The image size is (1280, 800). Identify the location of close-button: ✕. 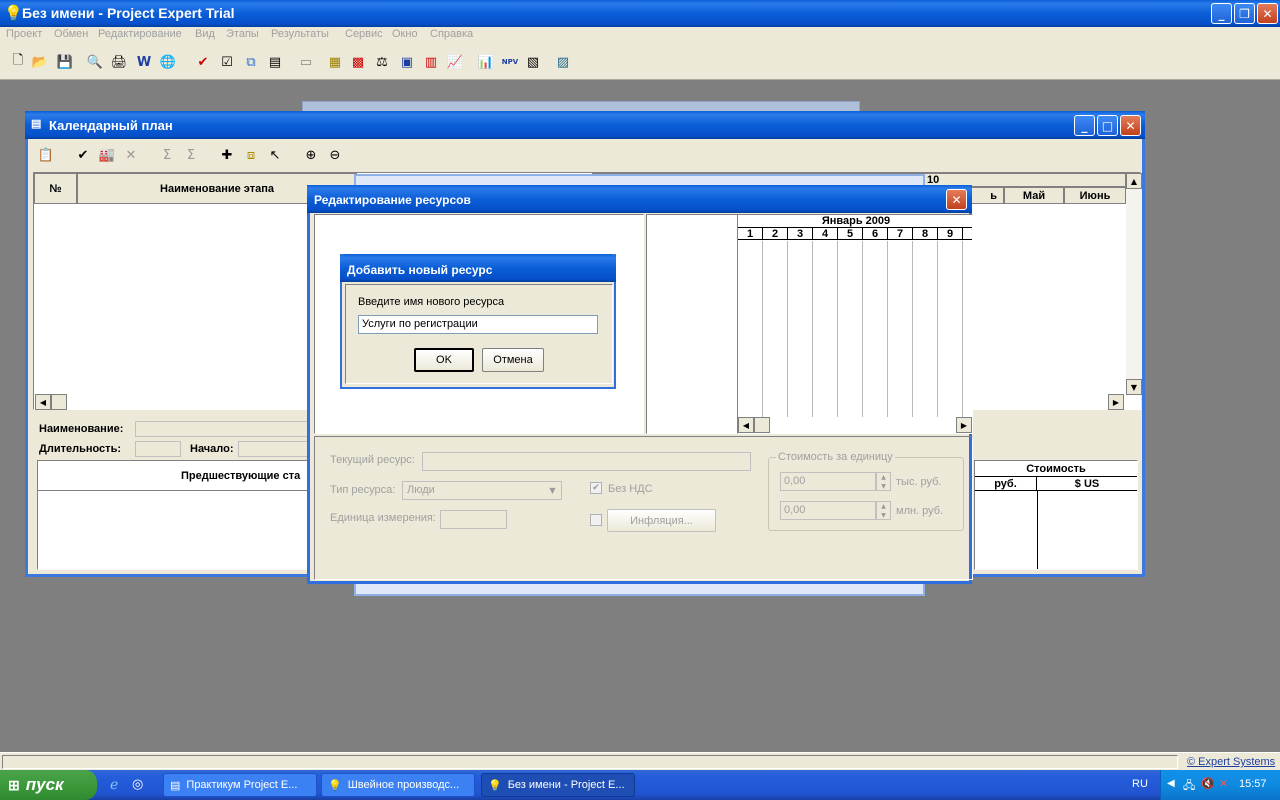
(1267, 13).